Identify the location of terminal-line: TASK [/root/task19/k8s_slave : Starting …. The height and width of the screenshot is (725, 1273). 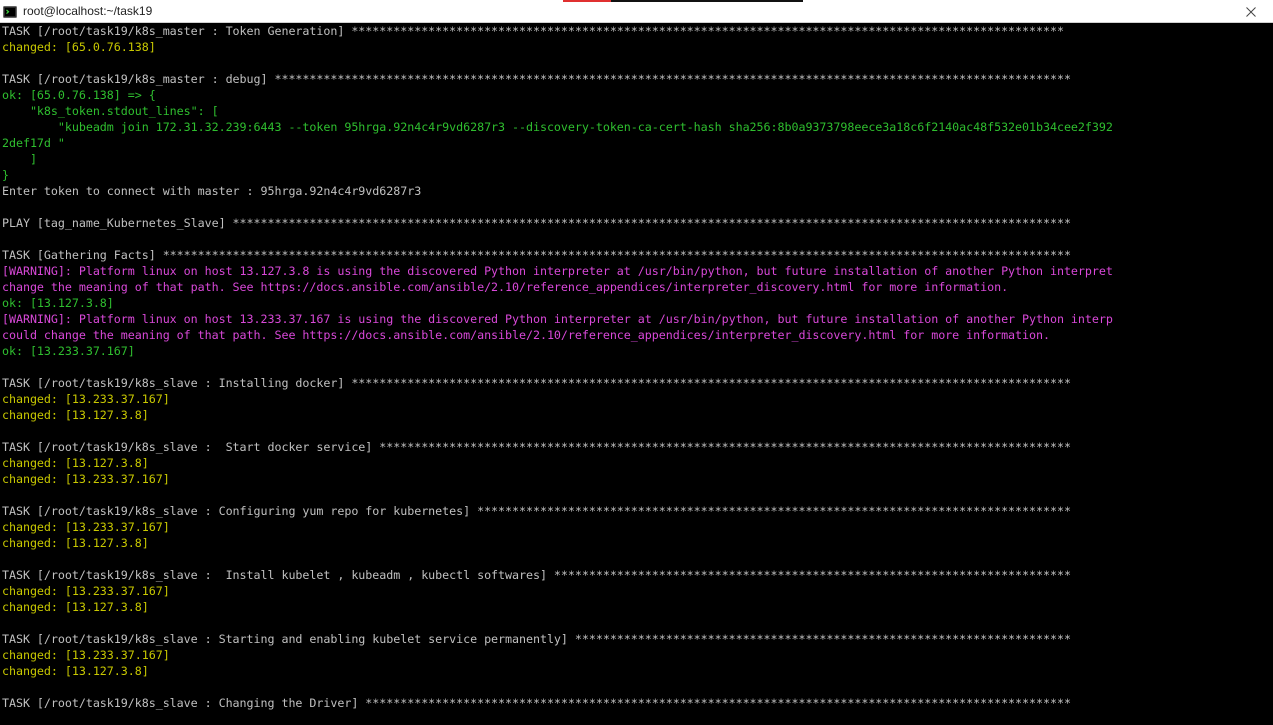
(536, 639).